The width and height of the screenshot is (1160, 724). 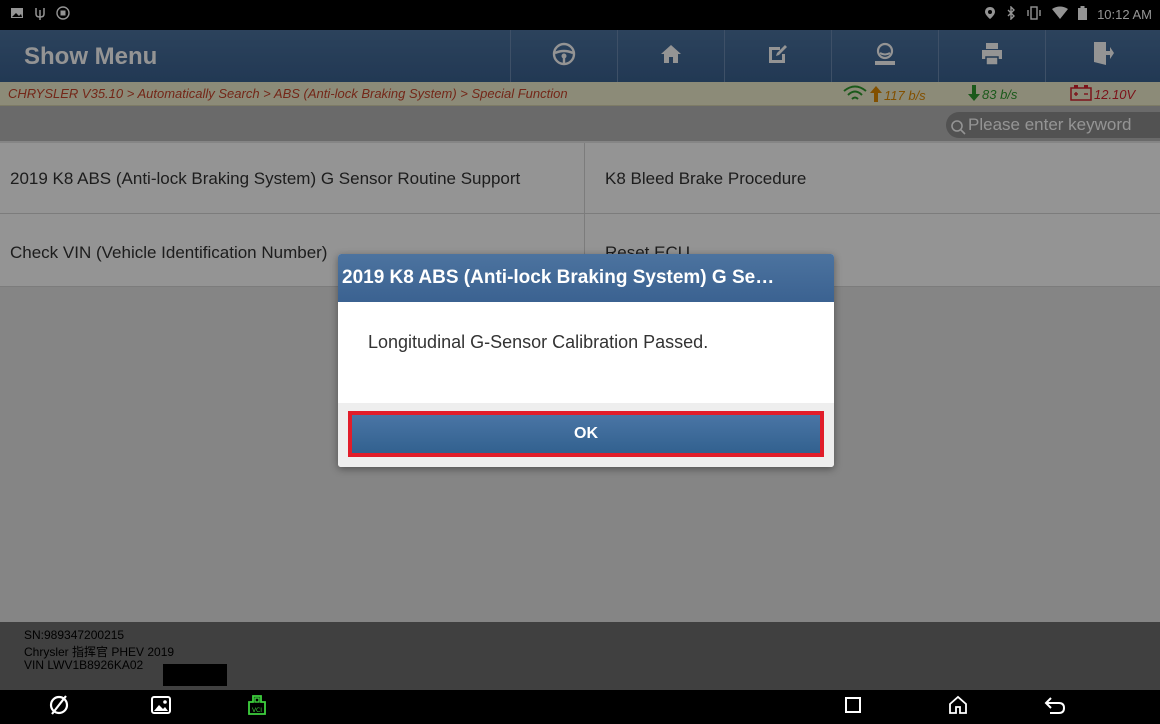 I want to click on ok-highlight: OK, so click(x=586, y=434).